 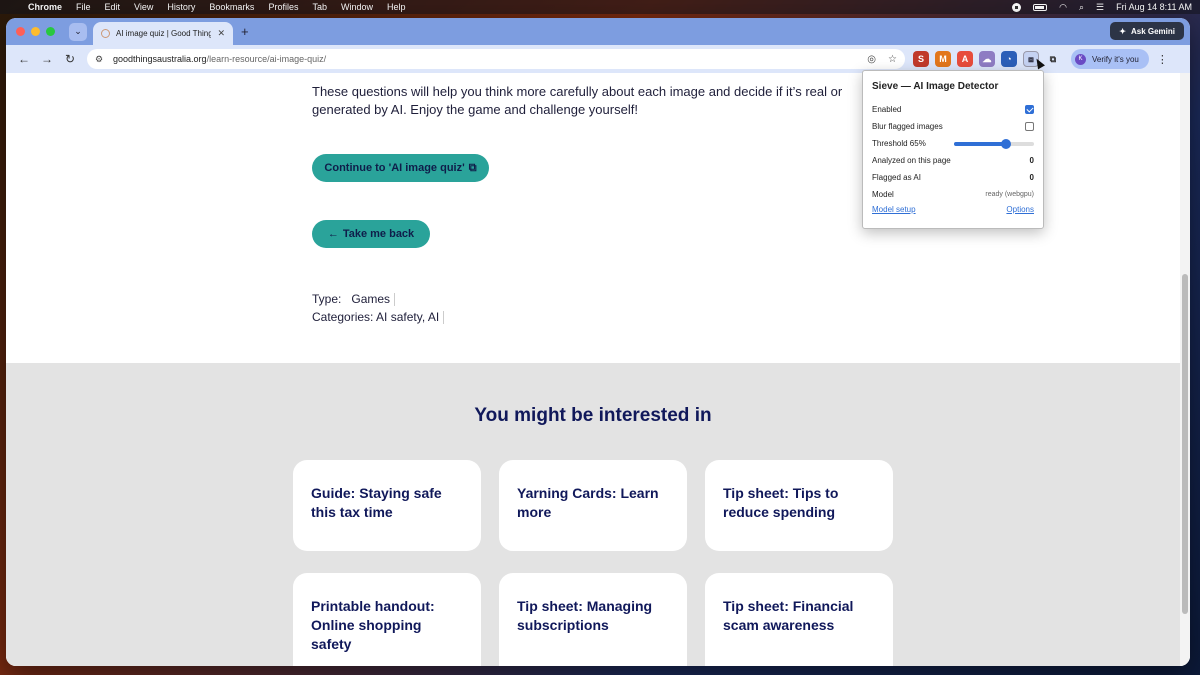 What do you see at coordinates (266, 59) in the screenshot?
I see `url-path: /learn-resource/ai-image-quiz/` at bounding box center [266, 59].